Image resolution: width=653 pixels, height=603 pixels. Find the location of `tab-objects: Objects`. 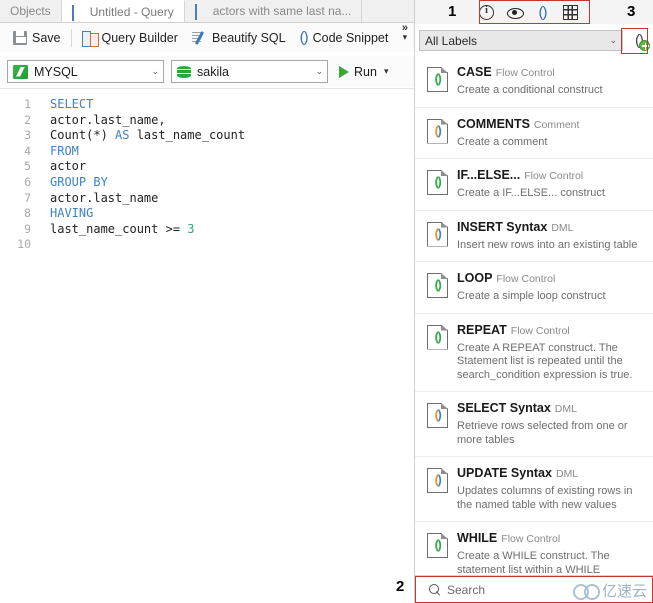

tab-objects: Objects is located at coordinates (31, 11).